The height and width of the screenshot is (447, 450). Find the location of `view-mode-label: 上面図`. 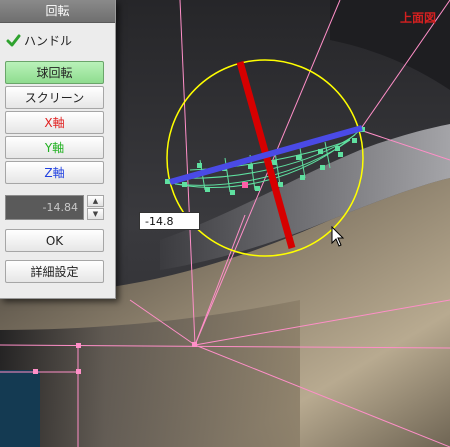

view-mode-label: 上面図 is located at coordinates (417, 18).